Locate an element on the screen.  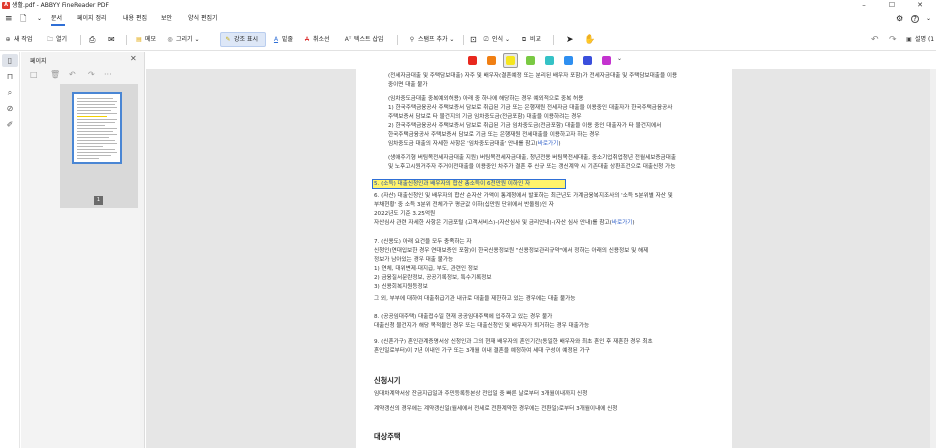
email-icon: ✉ is located at coordinates (111, 40).